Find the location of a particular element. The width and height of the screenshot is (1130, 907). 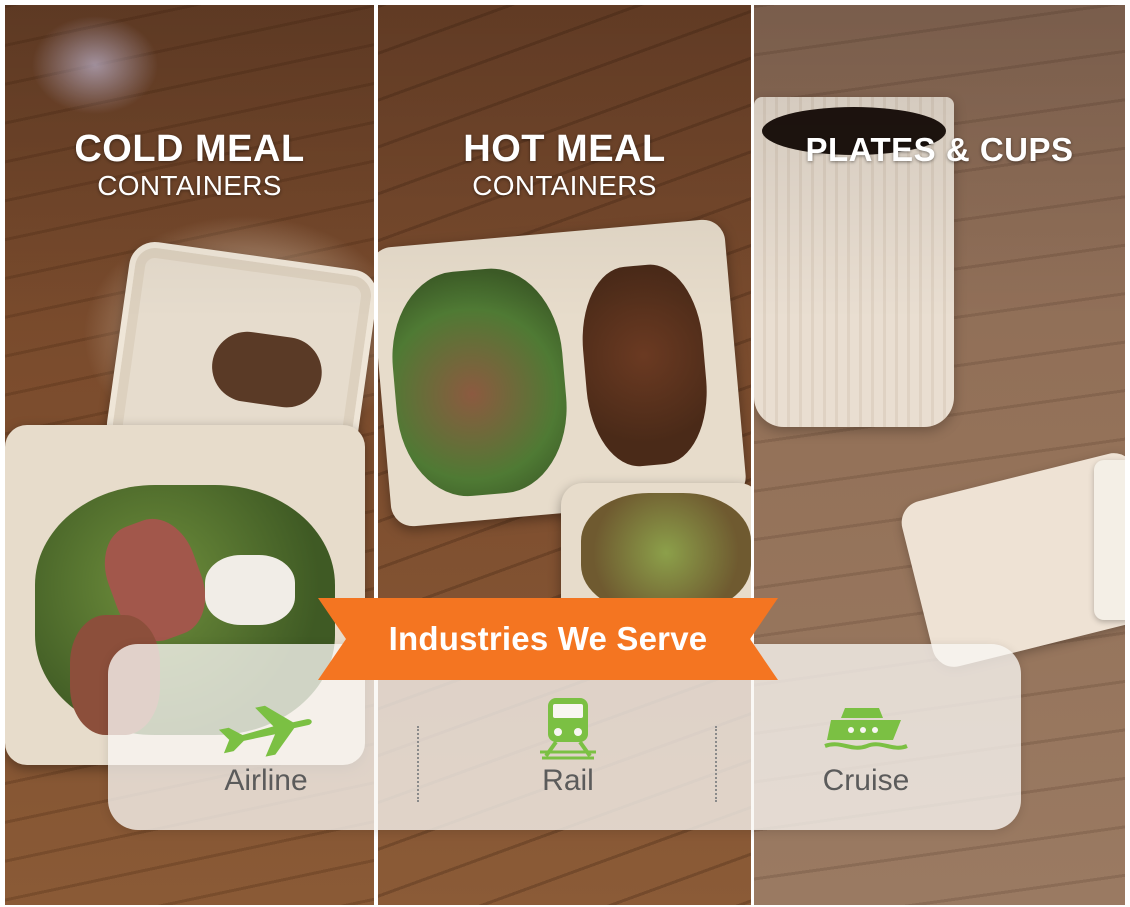

panel-title: COLD MEAL is located at coordinates (189, 149).